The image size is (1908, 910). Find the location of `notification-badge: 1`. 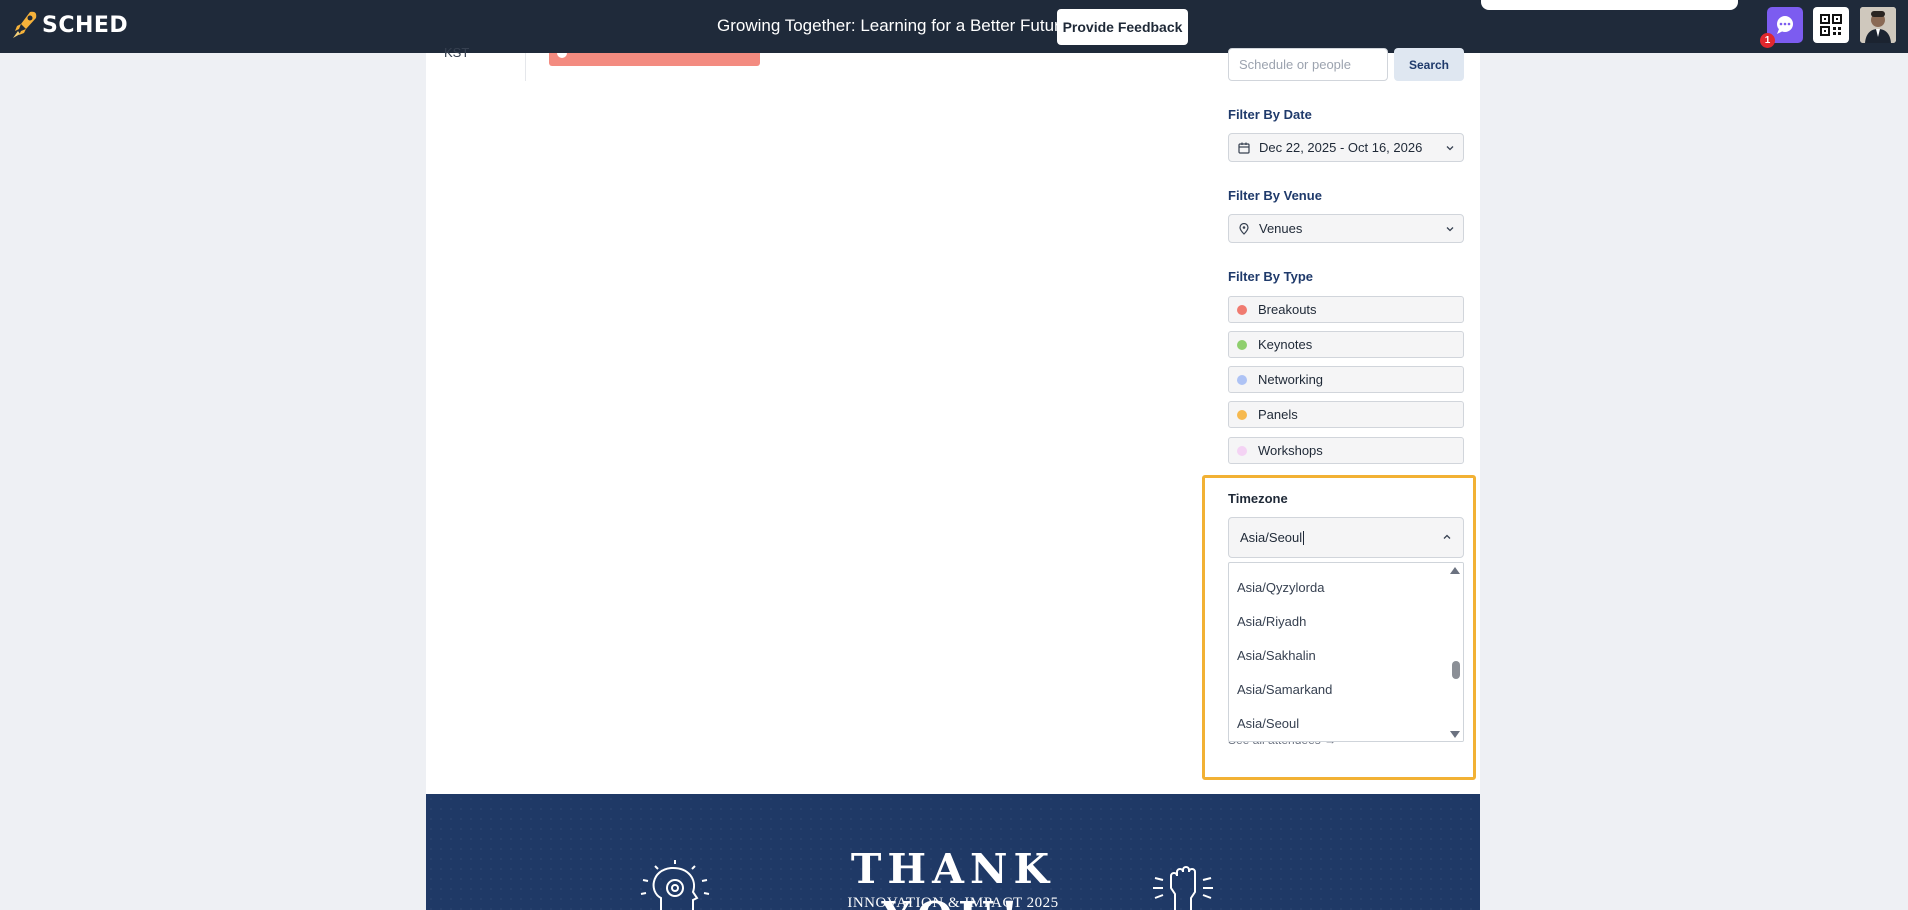

notification-badge: 1 is located at coordinates (1767, 40).